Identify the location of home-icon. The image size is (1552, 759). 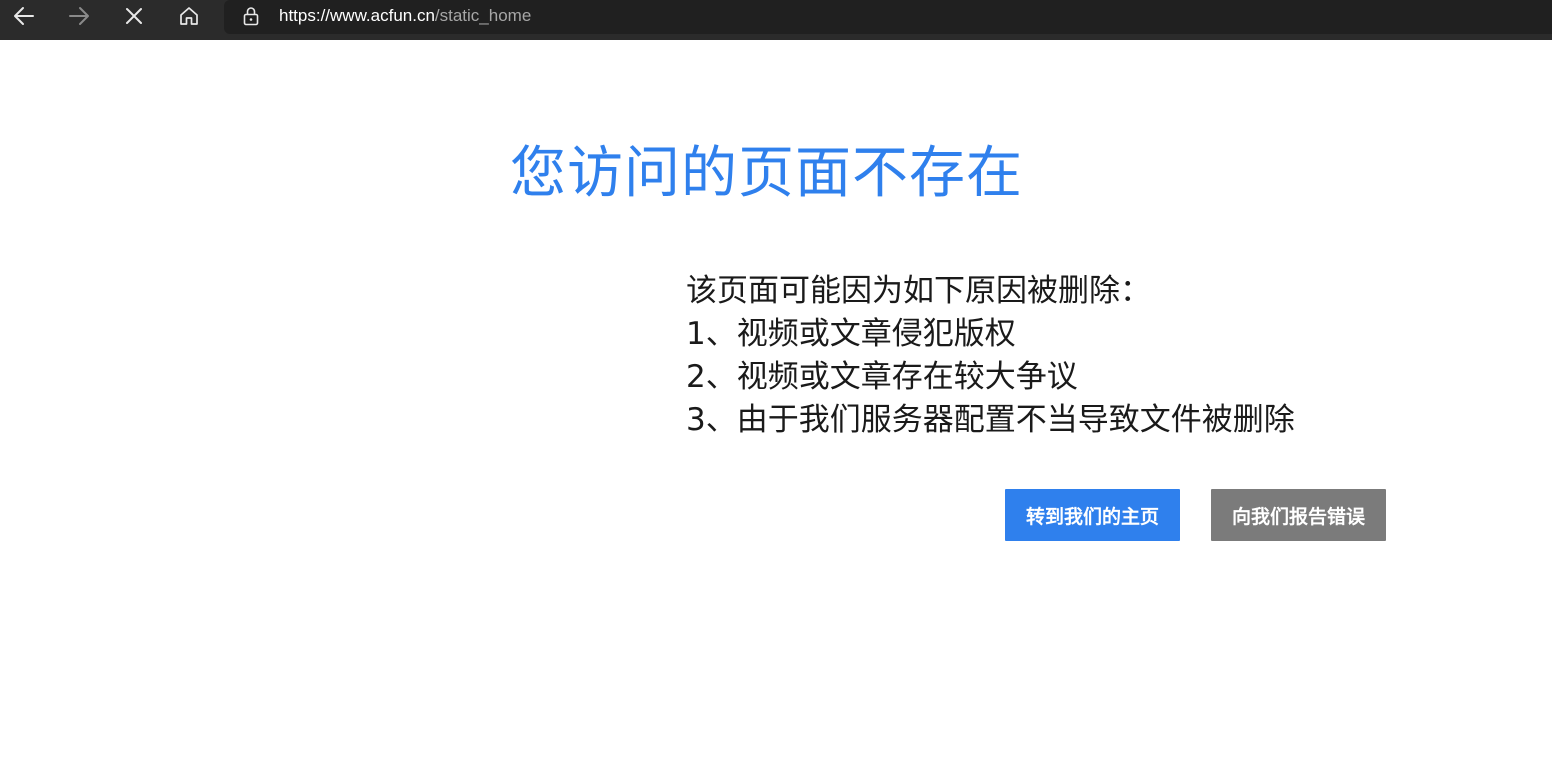
(189, 16).